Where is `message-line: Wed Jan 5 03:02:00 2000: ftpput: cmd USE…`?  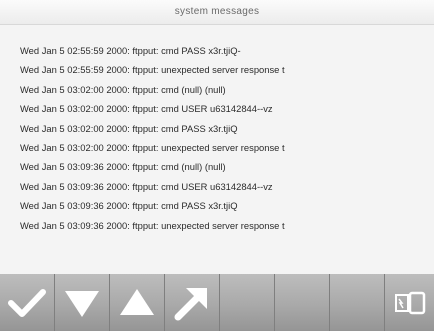
message-line: Wed Jan 5 03:02:00 2000: ftpput: cmd USE… is located at coordinates (146, 109).